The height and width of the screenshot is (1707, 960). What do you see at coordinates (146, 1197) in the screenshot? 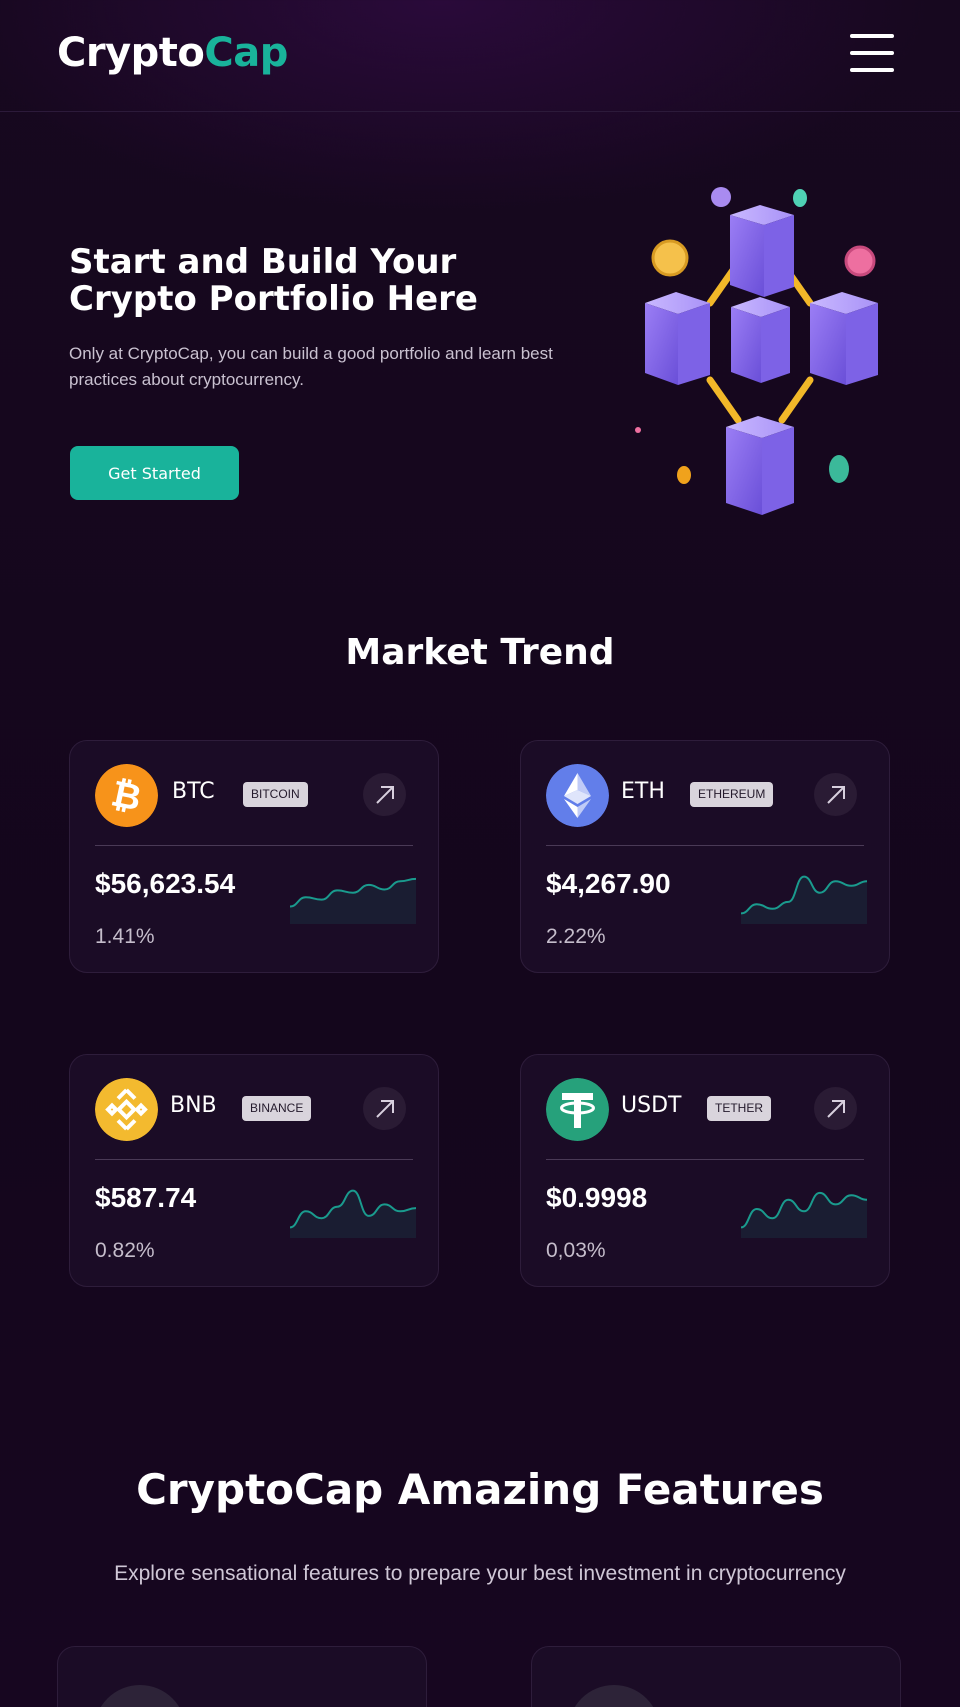
I see `coin-price: $587.74` at bounding box center [146, 1197].